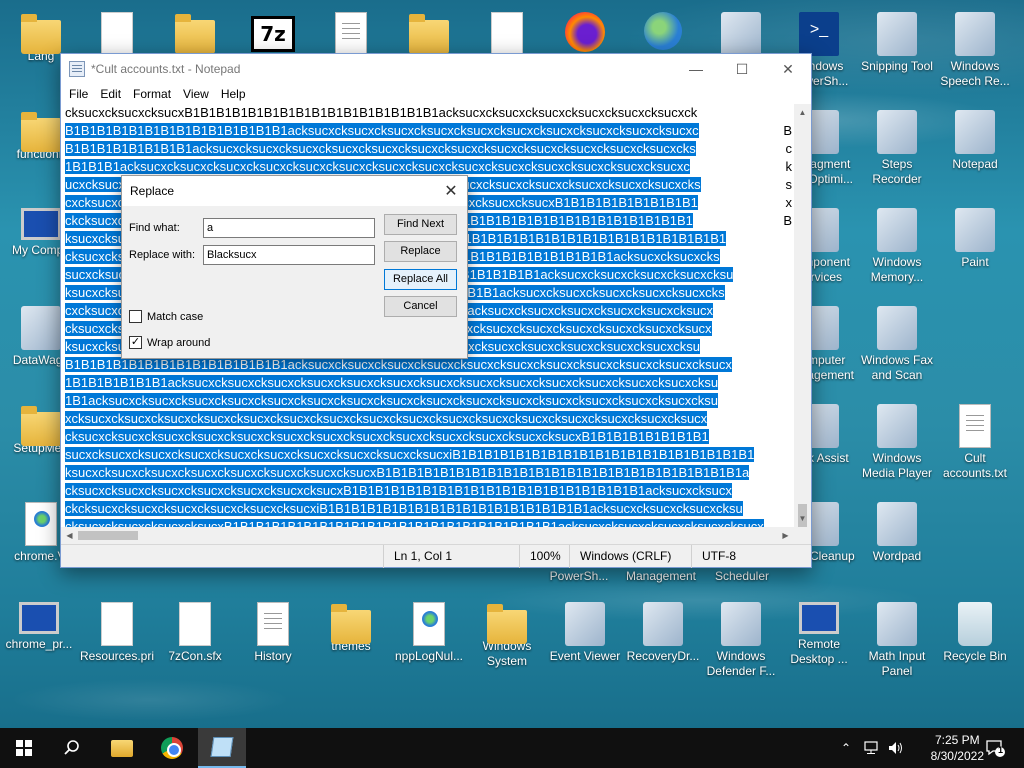 This screenshot has width=1024, height=768. I want to click on desktop-icon-gear2, so click(507, 35).